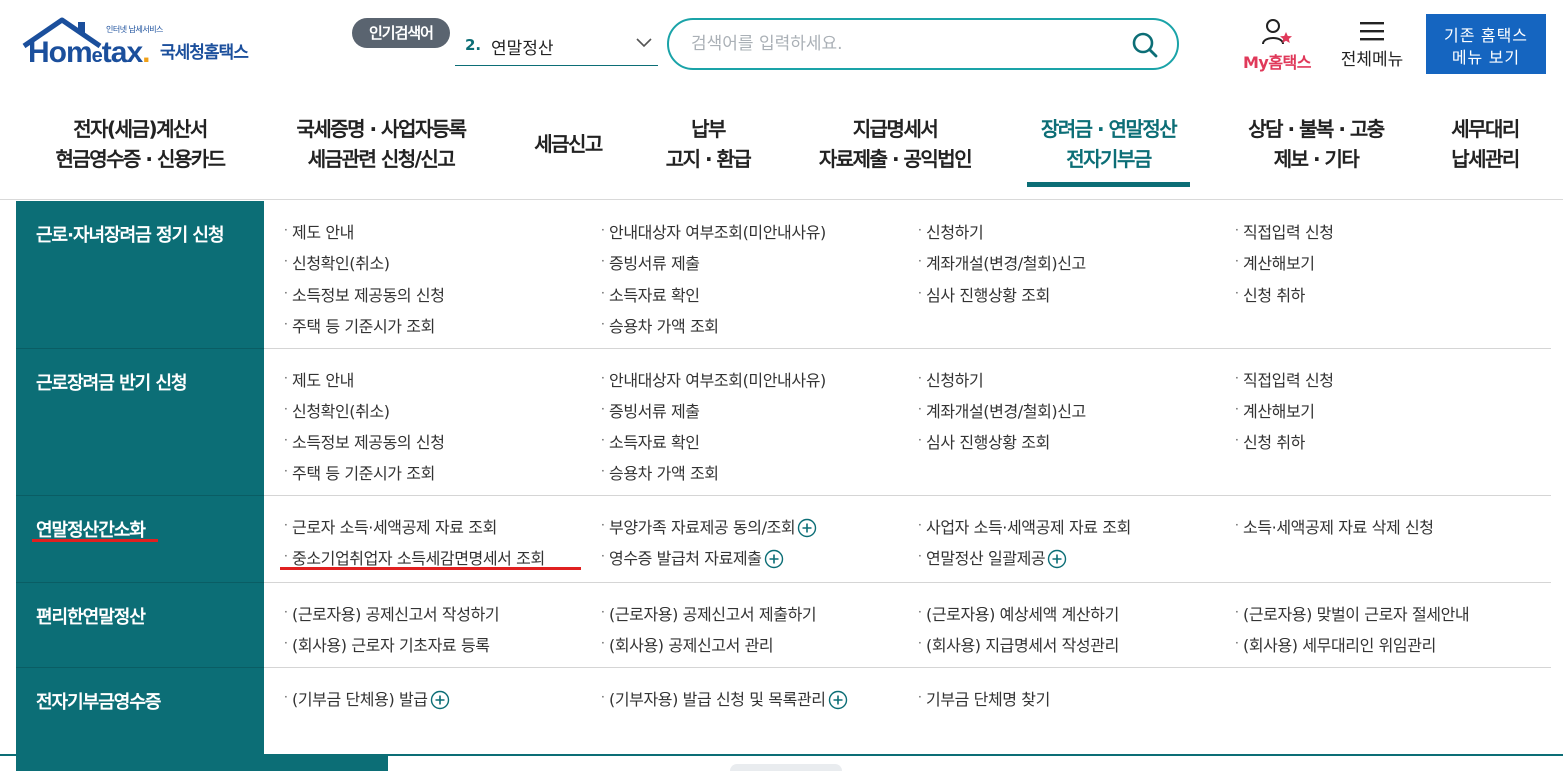  Describe the element at coordinates (140, 151) in the screenshot. I see `gnb-electronic-invoice: 전자(세금)계산서 현금영수증 · 신용카드` at that location.